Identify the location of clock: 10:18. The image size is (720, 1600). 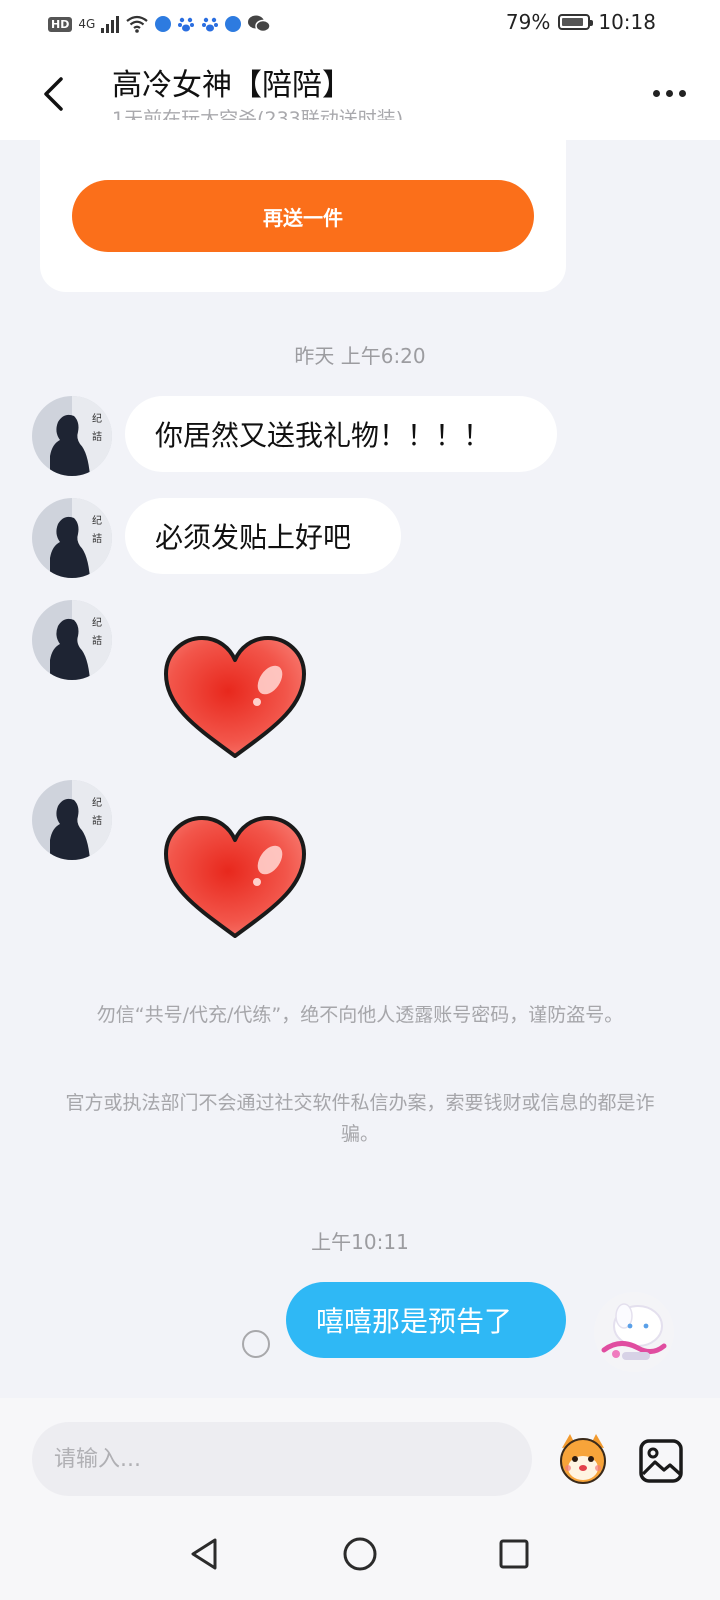
(627, 22).